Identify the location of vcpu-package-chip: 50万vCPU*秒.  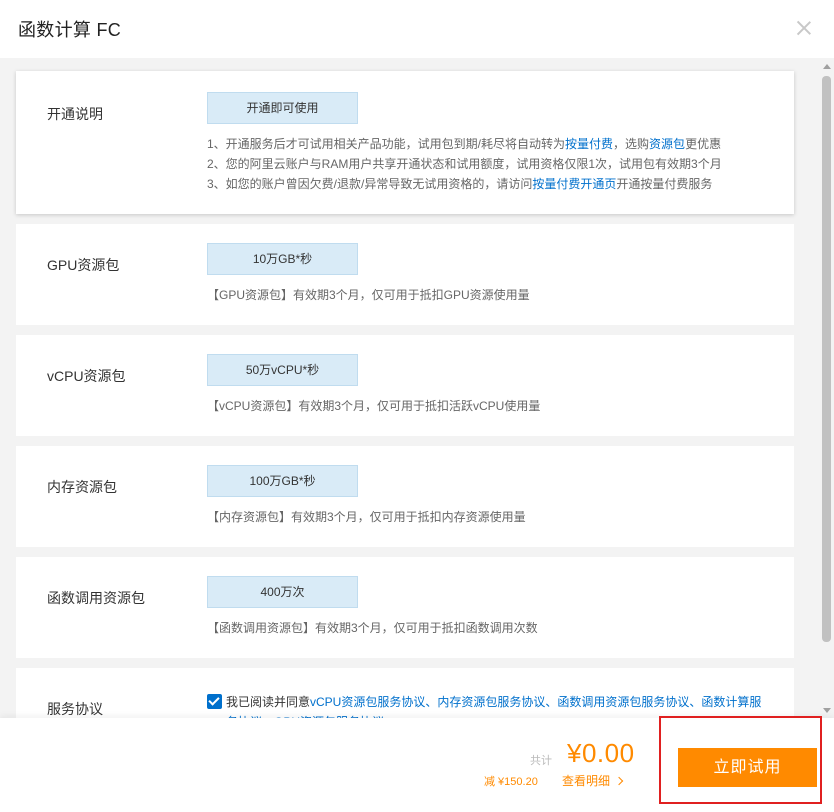
(282, 370).